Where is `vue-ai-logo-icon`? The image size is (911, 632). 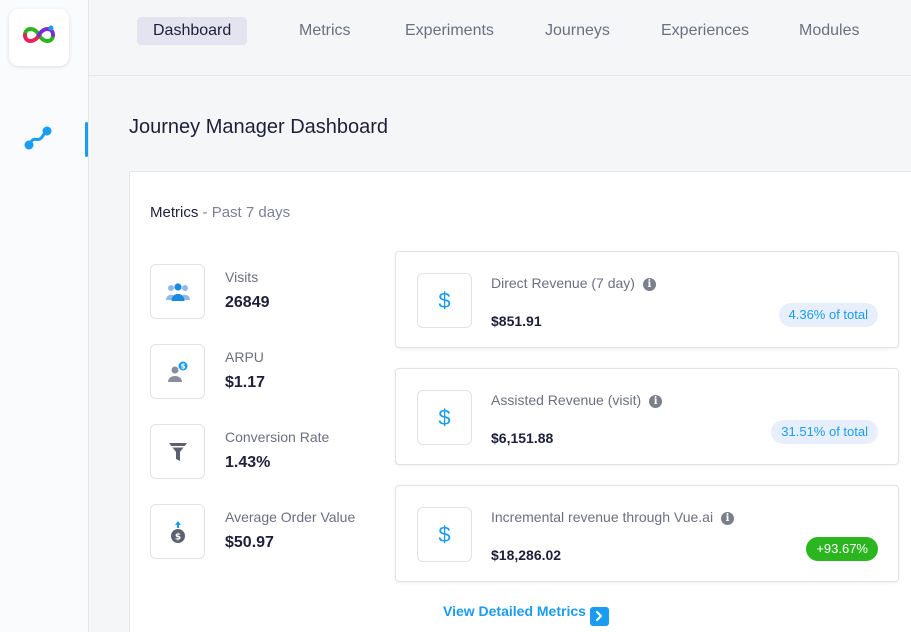
vue-ai-logo-icon is located at coordinates (39, 37).